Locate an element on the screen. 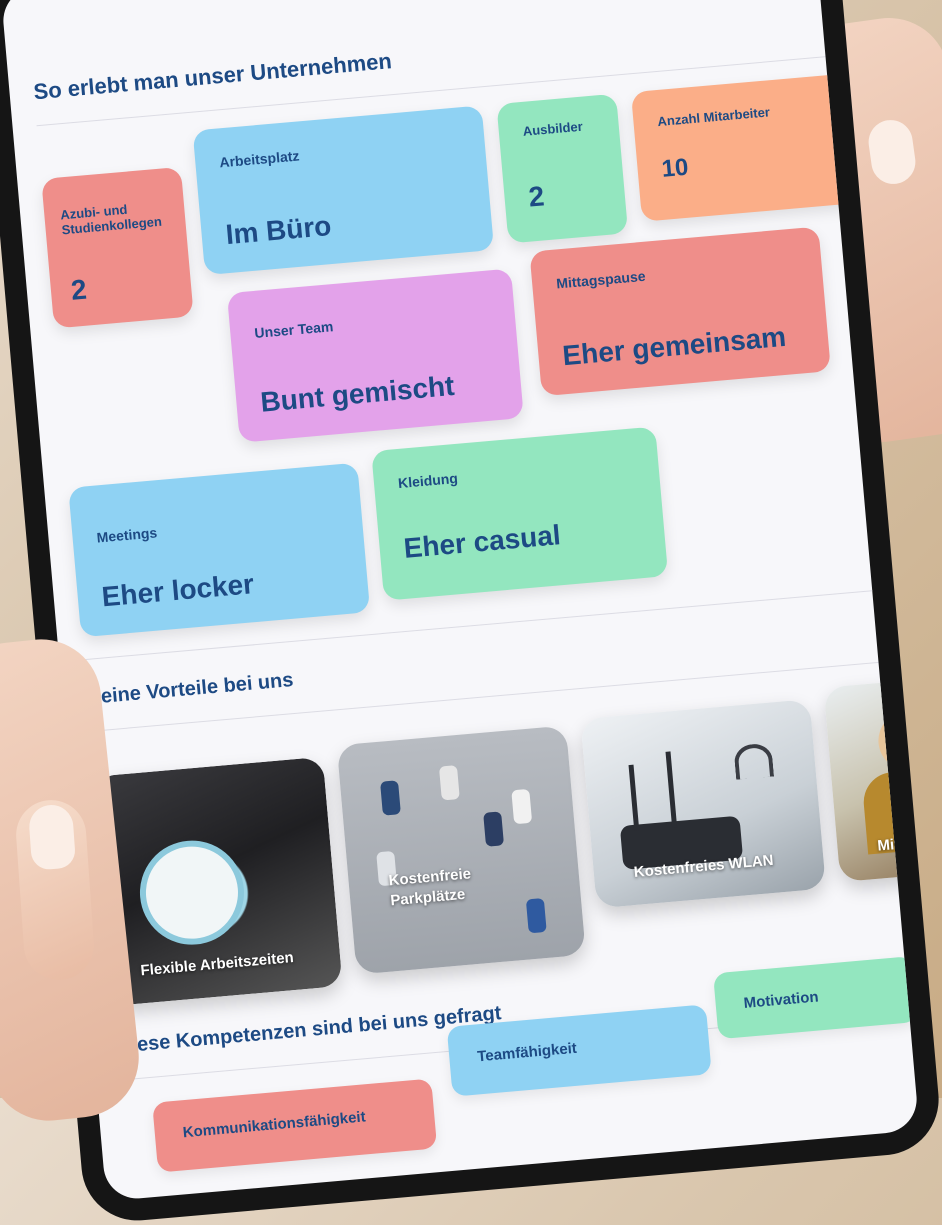  tile-value: Bunt gemischt is located at coordinates (357, 393).